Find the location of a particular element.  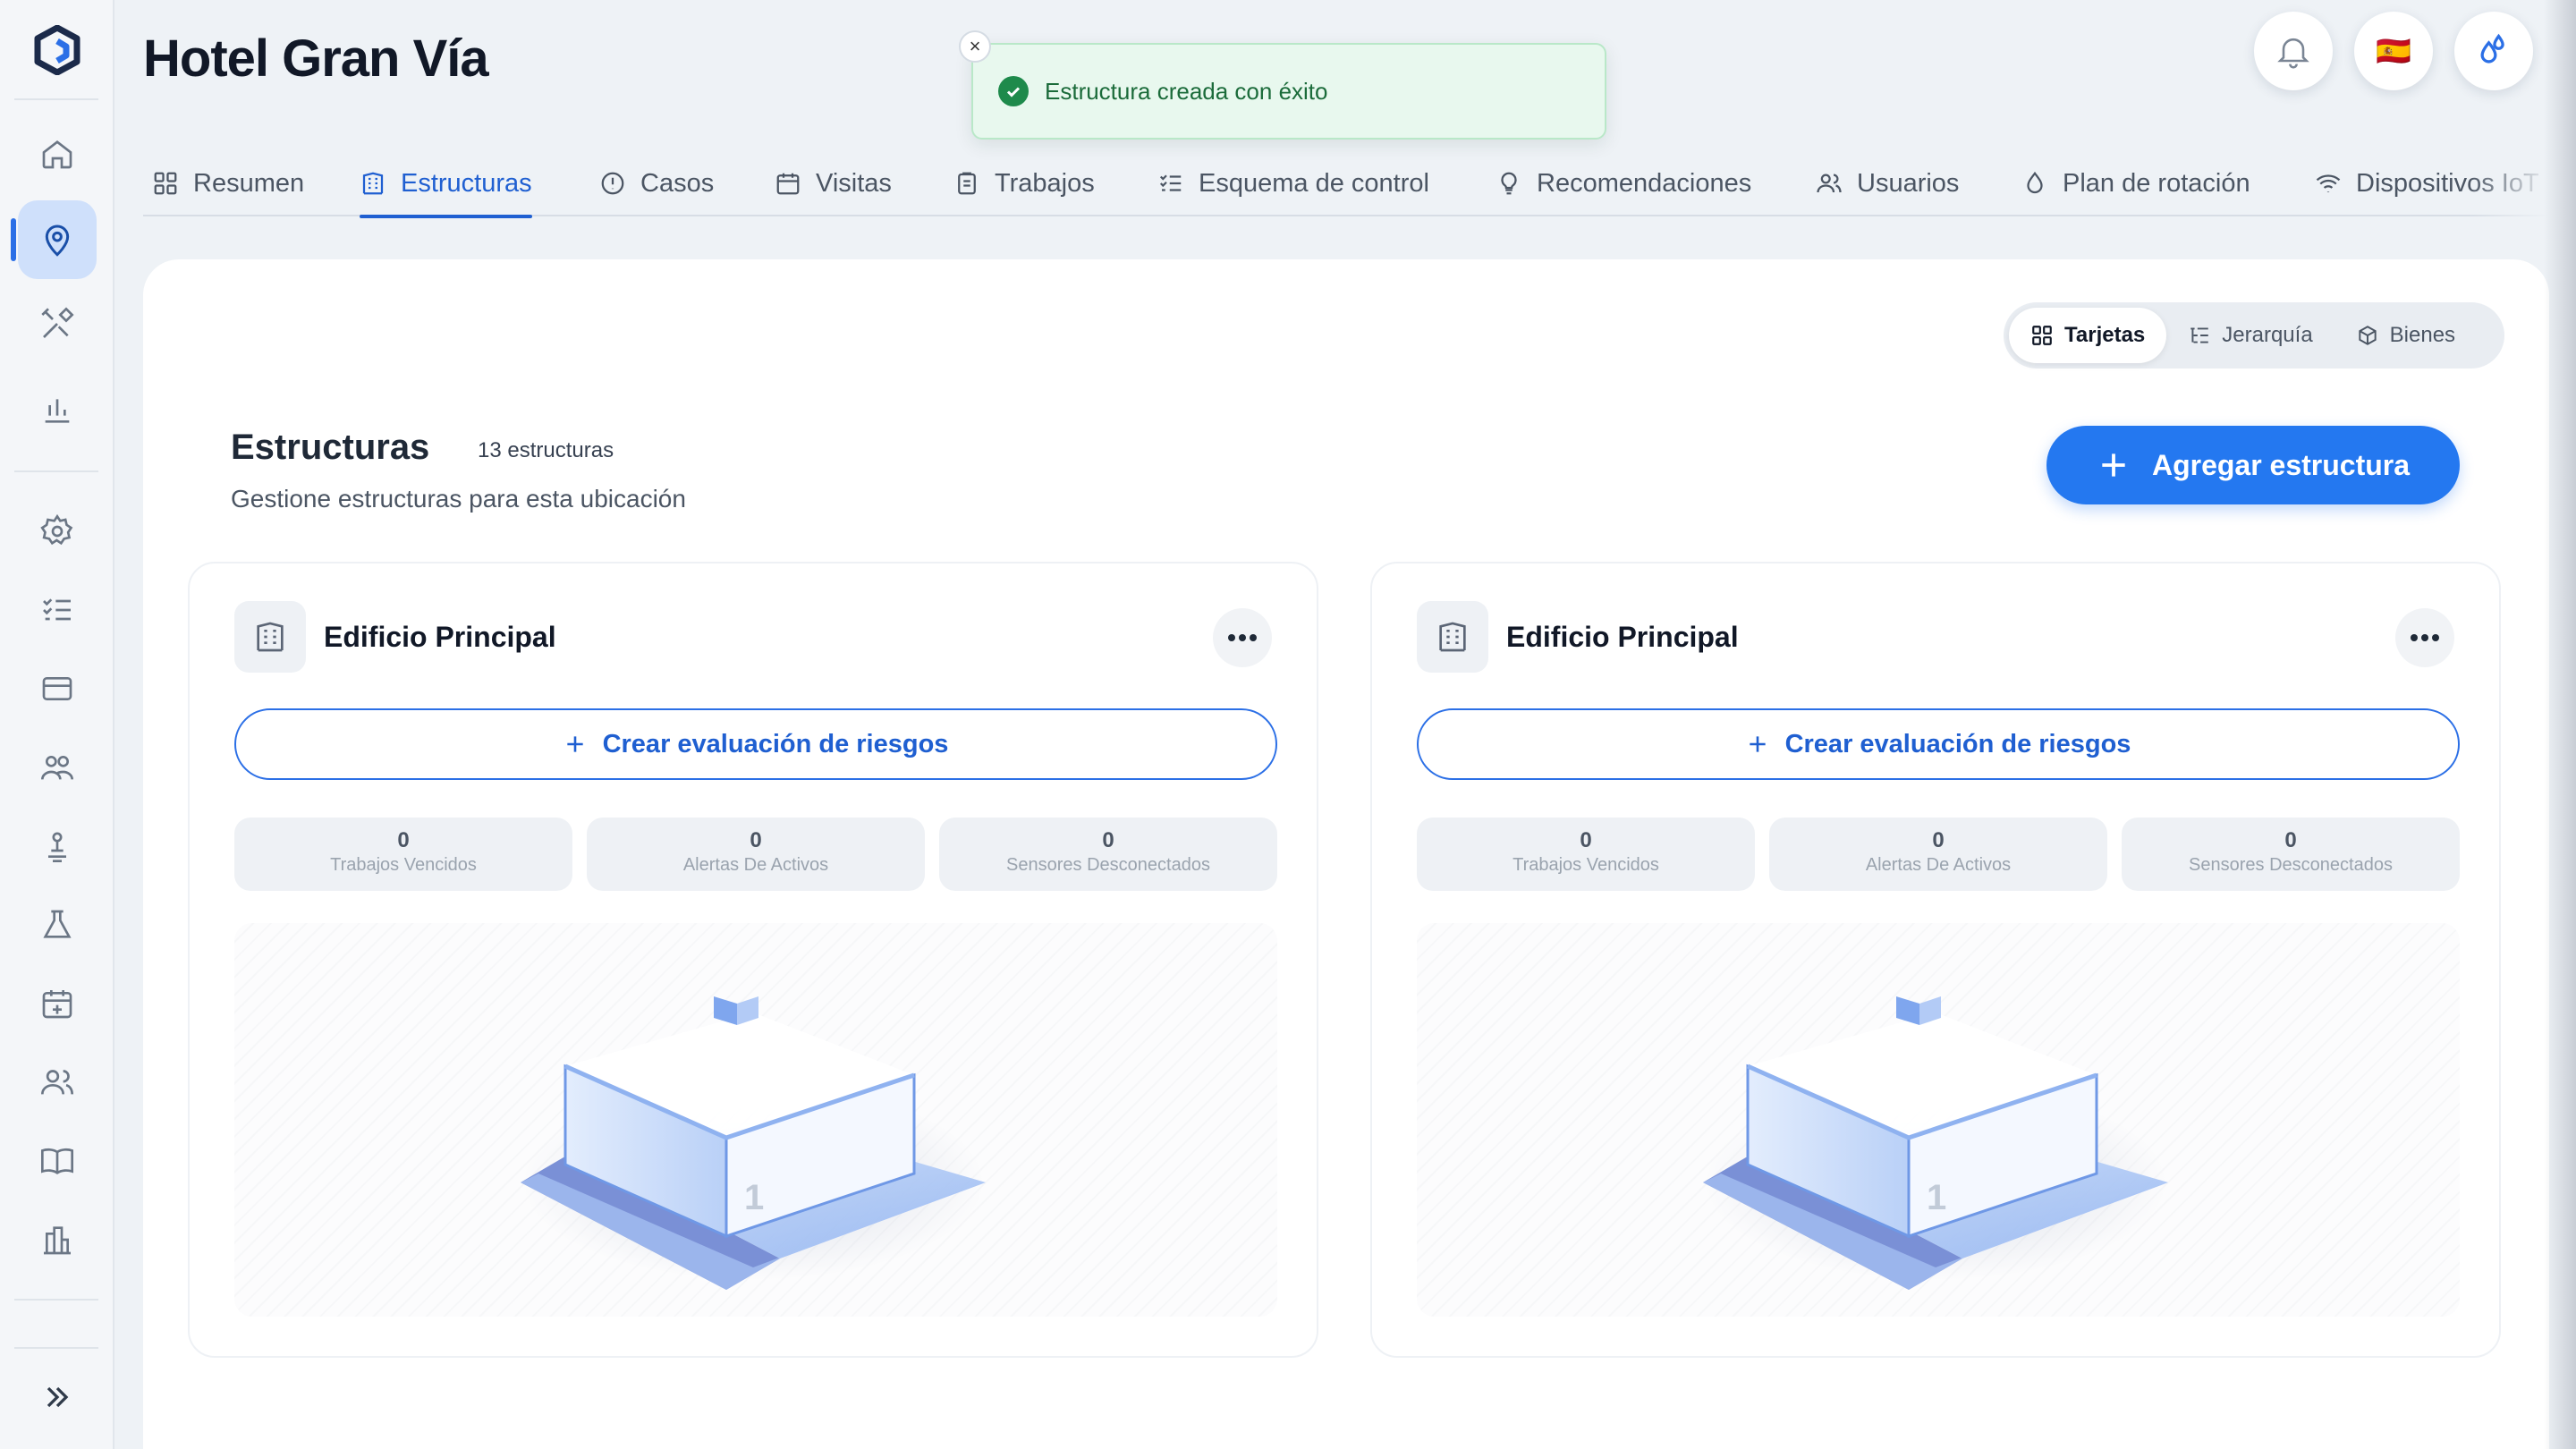

sidebar-item-users is located at coordinates (57, 1082).